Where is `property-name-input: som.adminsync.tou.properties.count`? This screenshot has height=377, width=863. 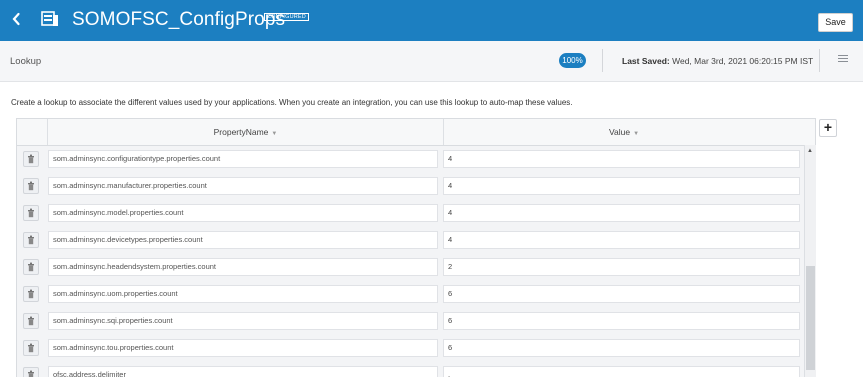 property-name-input: som.adminsync.tou.properties.count is located at coordinates (243, 348).